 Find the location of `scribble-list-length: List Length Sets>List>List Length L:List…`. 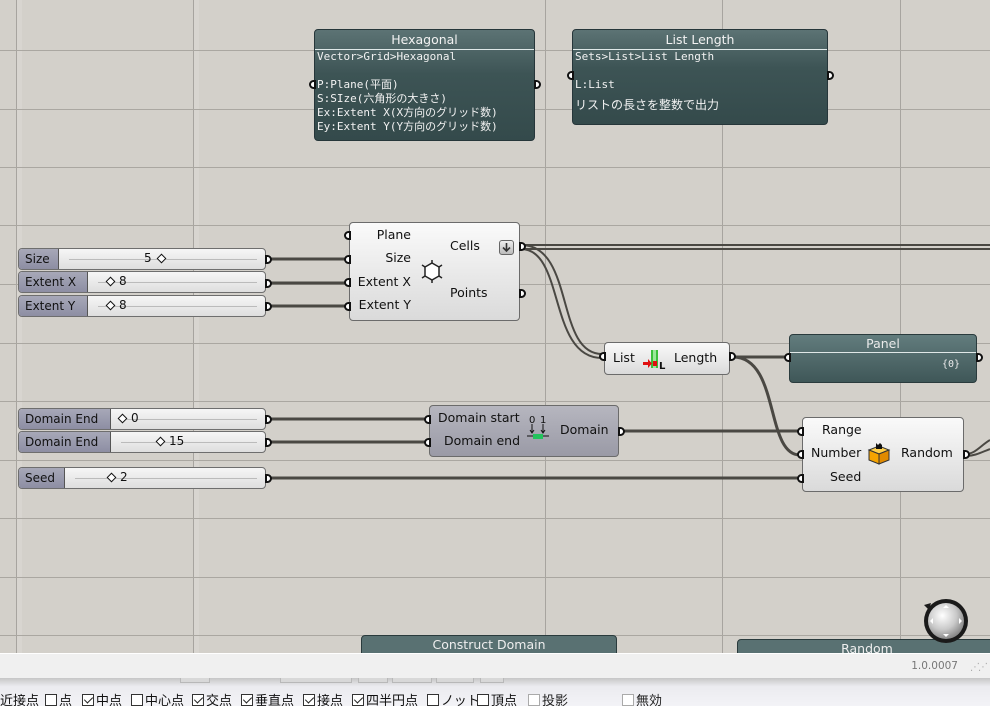

scribble-list-length: List Length Sets>List>List Length L:List… is located at coordinates (700, 77).